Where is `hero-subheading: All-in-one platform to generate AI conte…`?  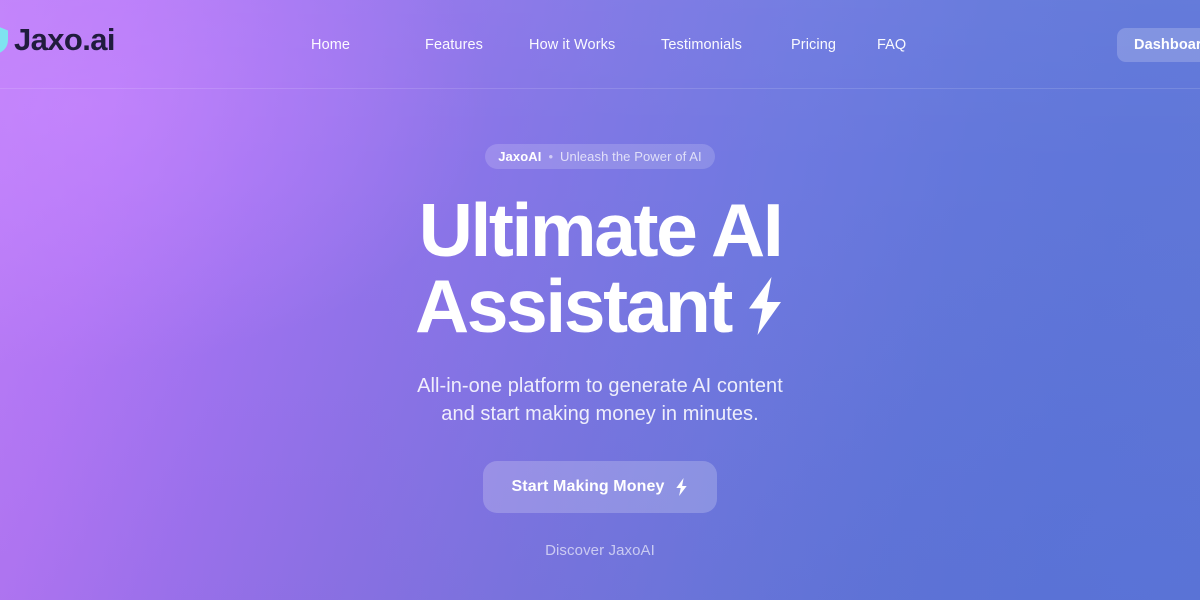
hero-subheading: All-in-one platform to generate AI conte… is located at coordinates (600, 400).